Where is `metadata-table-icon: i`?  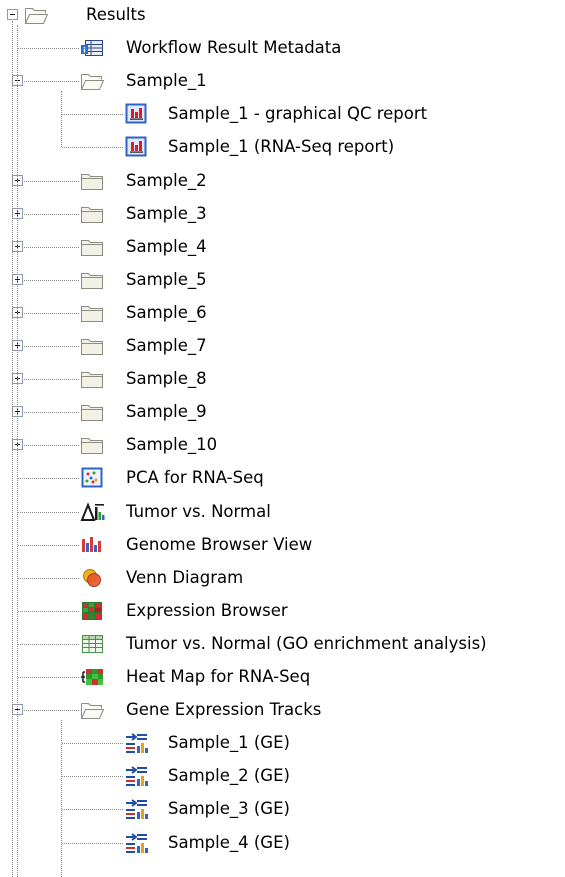
metadata-table-icon: i is located at coordinates (92, 48).